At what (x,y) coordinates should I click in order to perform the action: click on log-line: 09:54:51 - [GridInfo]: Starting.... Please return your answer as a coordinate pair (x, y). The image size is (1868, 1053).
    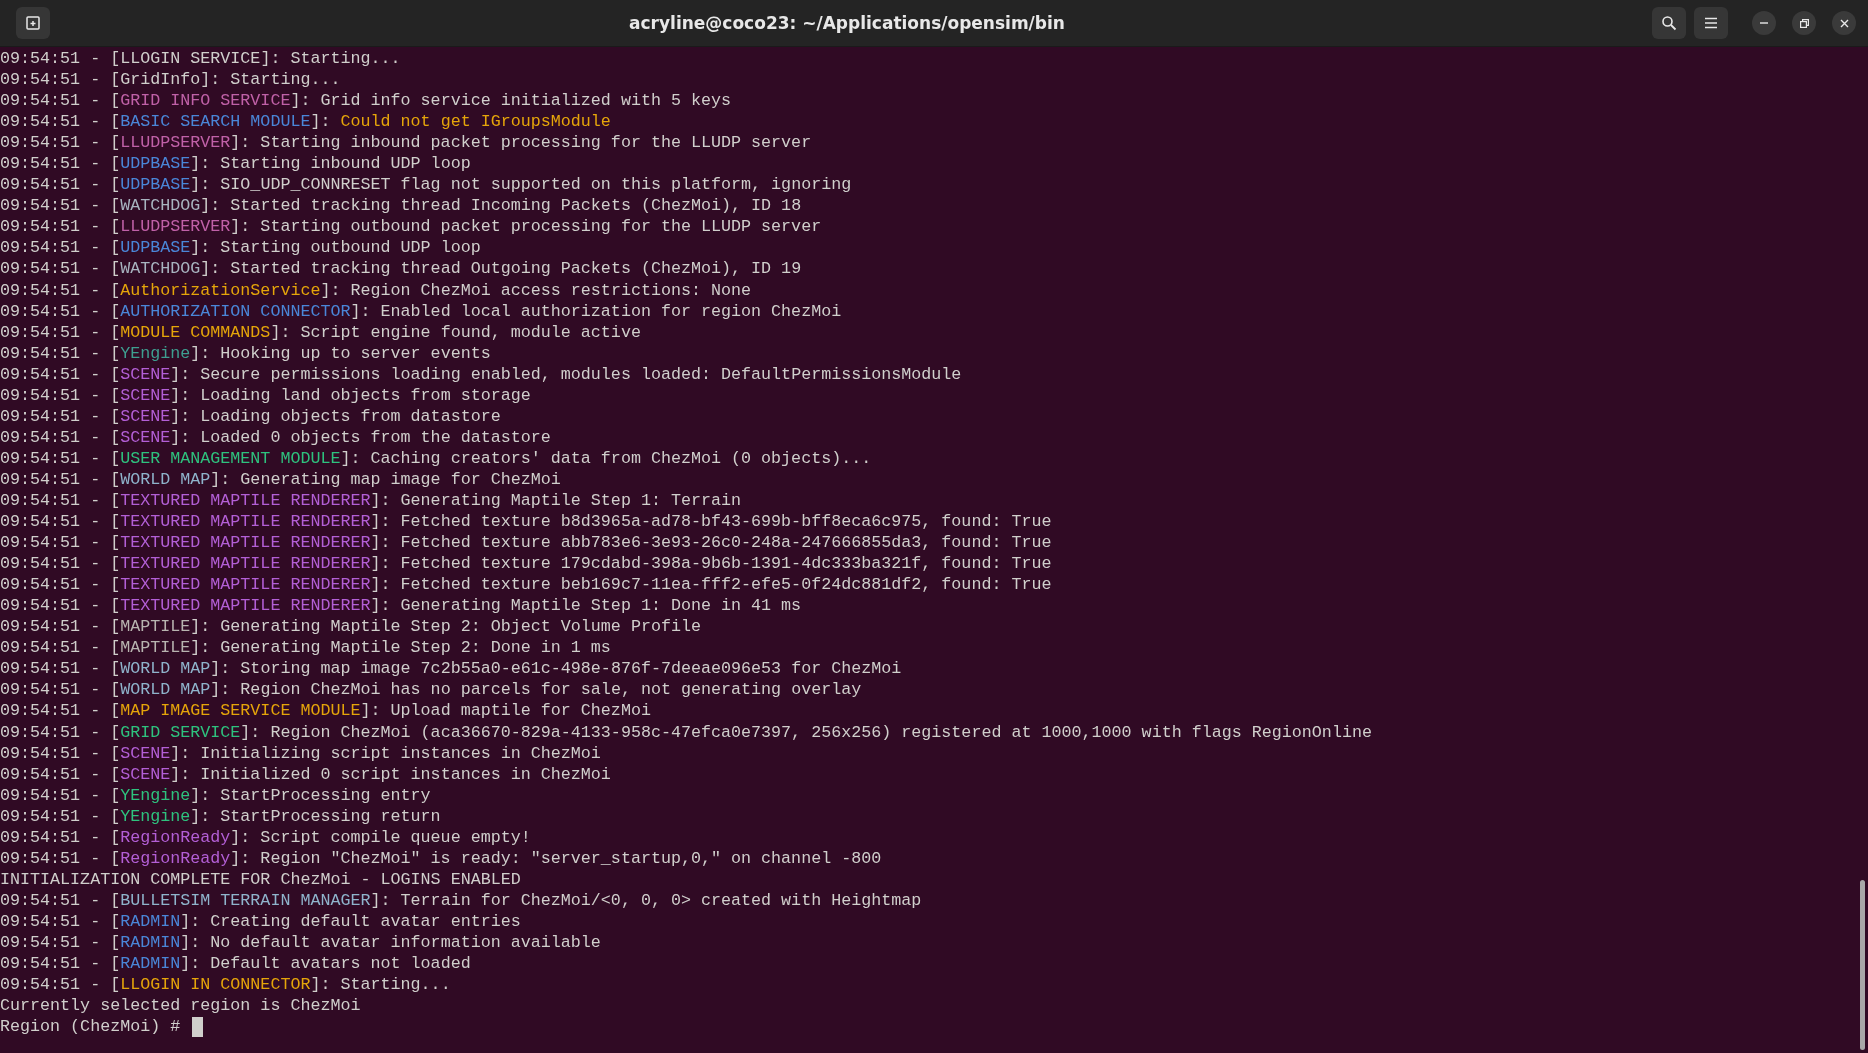
    Looking at the image, I should click on (170, 80).